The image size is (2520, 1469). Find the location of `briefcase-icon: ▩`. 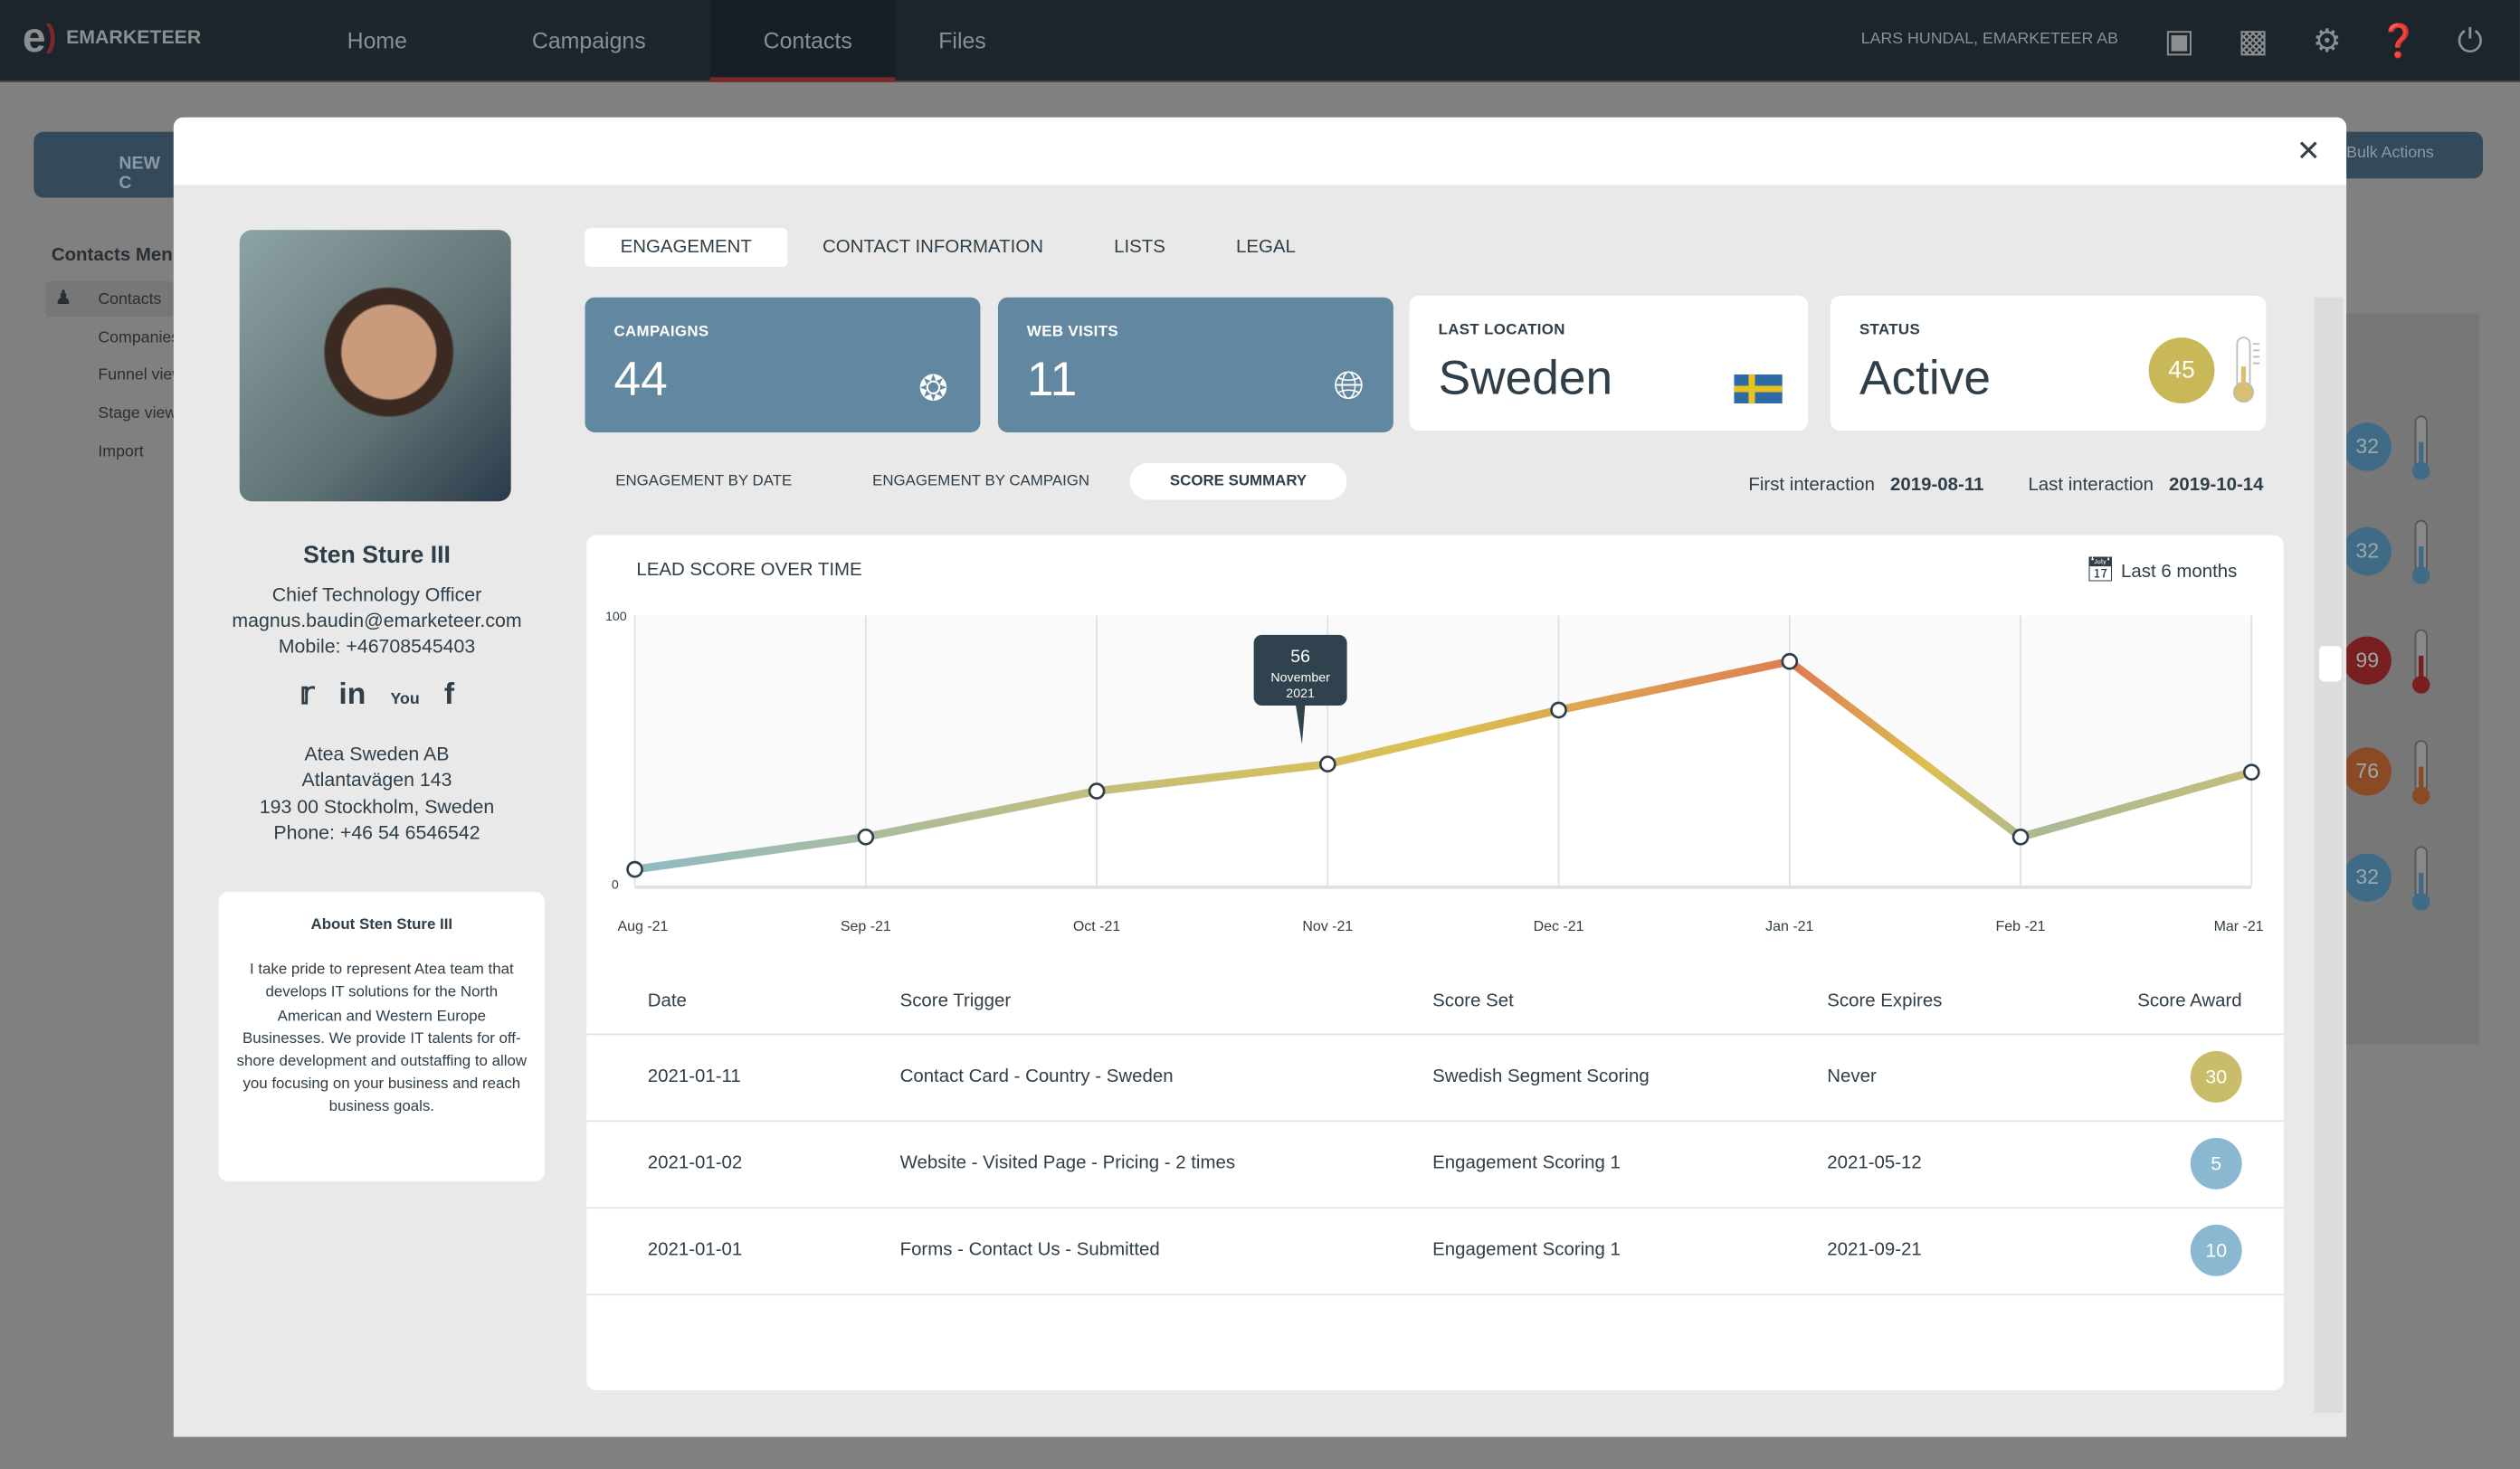

briefcase-icon: ▩ is located at coordinates (2254, 42).